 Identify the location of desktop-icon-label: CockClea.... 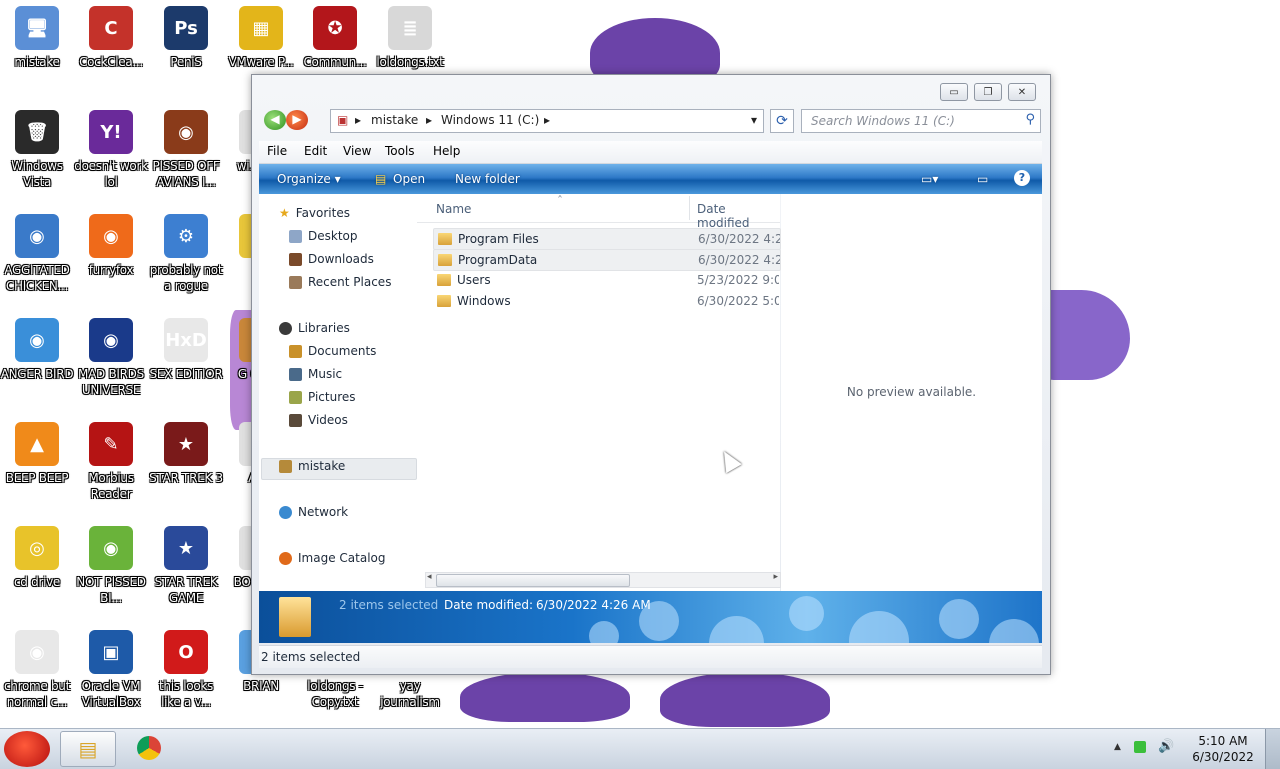
(111, 62).